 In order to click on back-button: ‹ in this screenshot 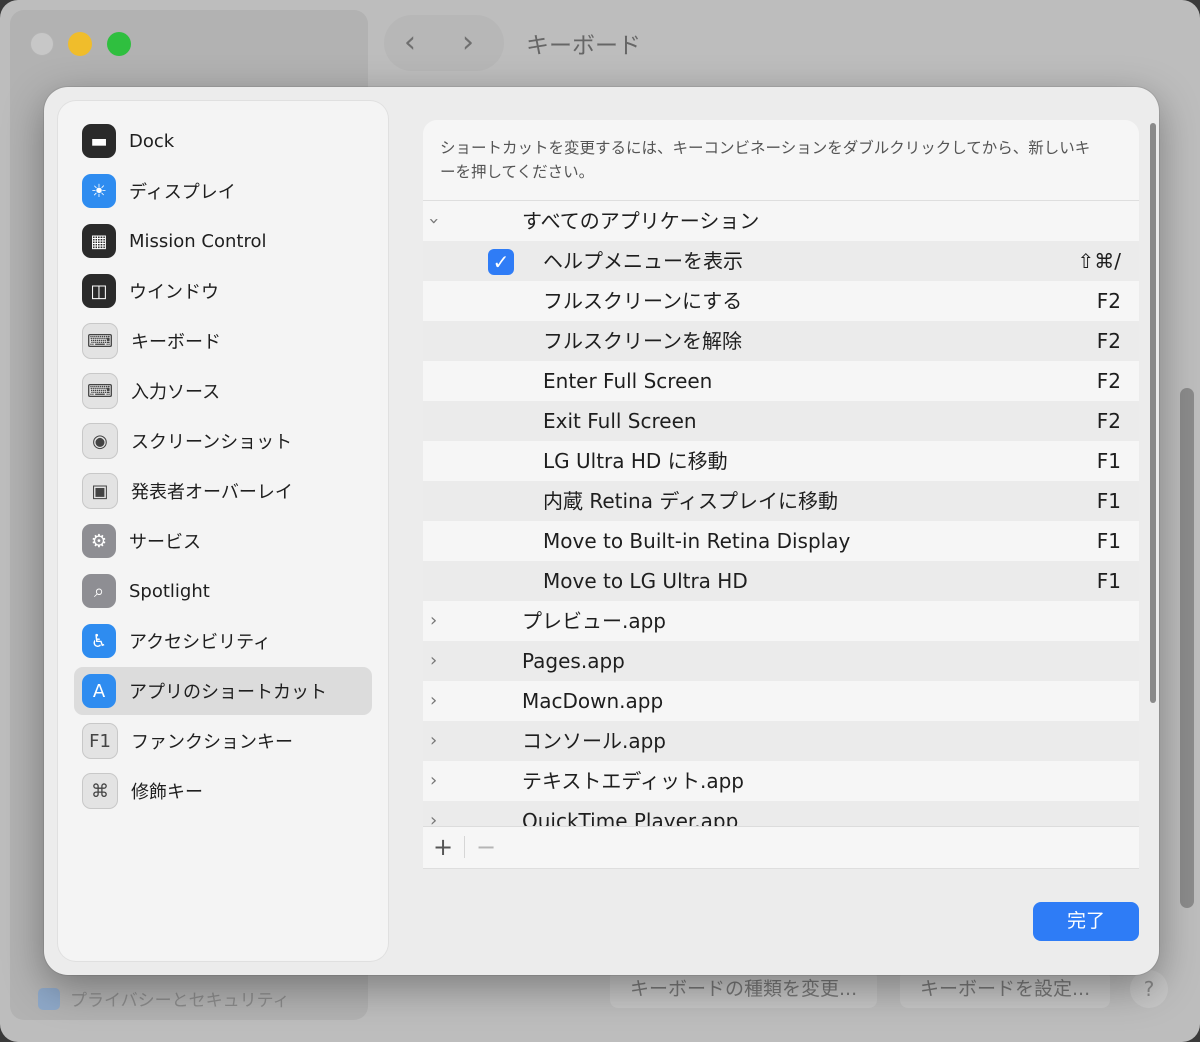, I will do `click(410, 43)`.